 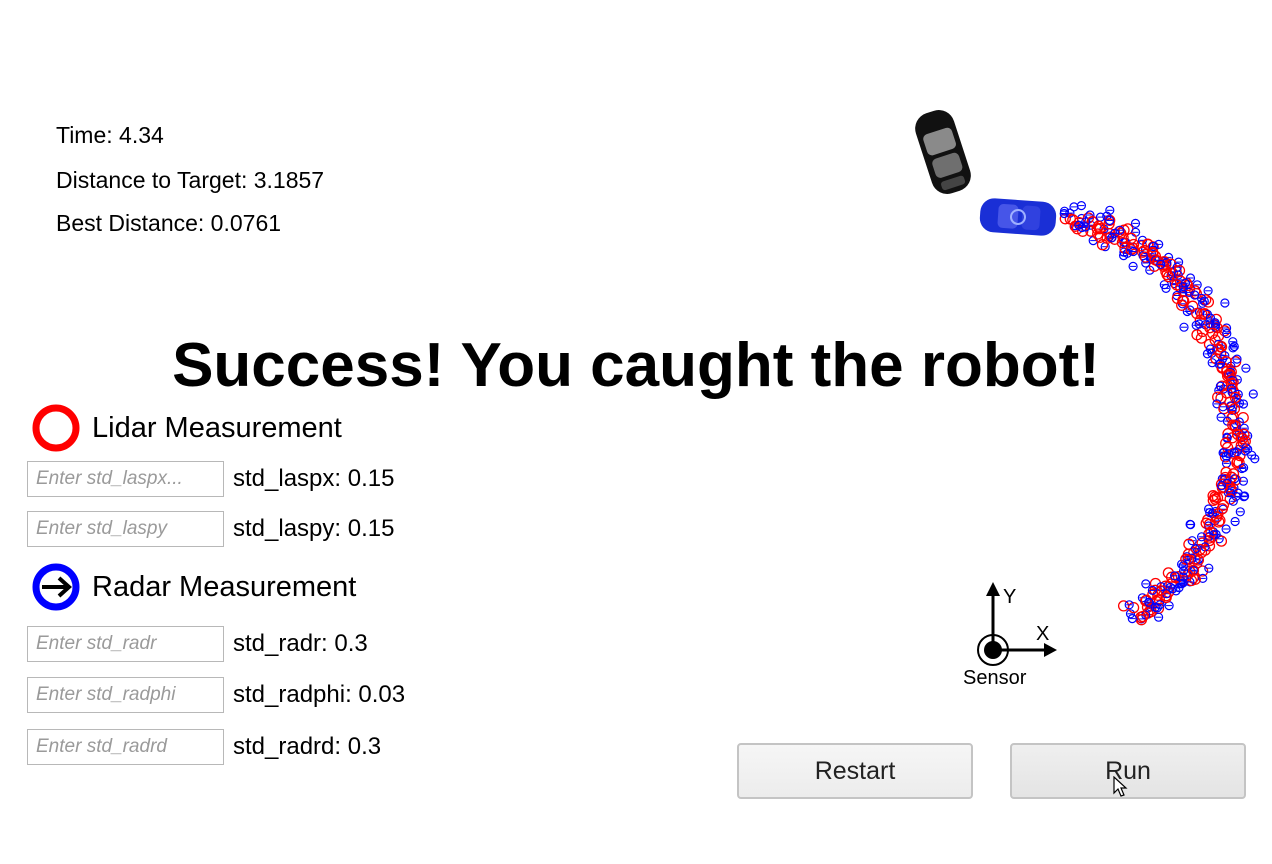 What do you see at coordinates (125, 529) in the screenshot?
I see `std-laspy-input` at bounding box center [125, 529].